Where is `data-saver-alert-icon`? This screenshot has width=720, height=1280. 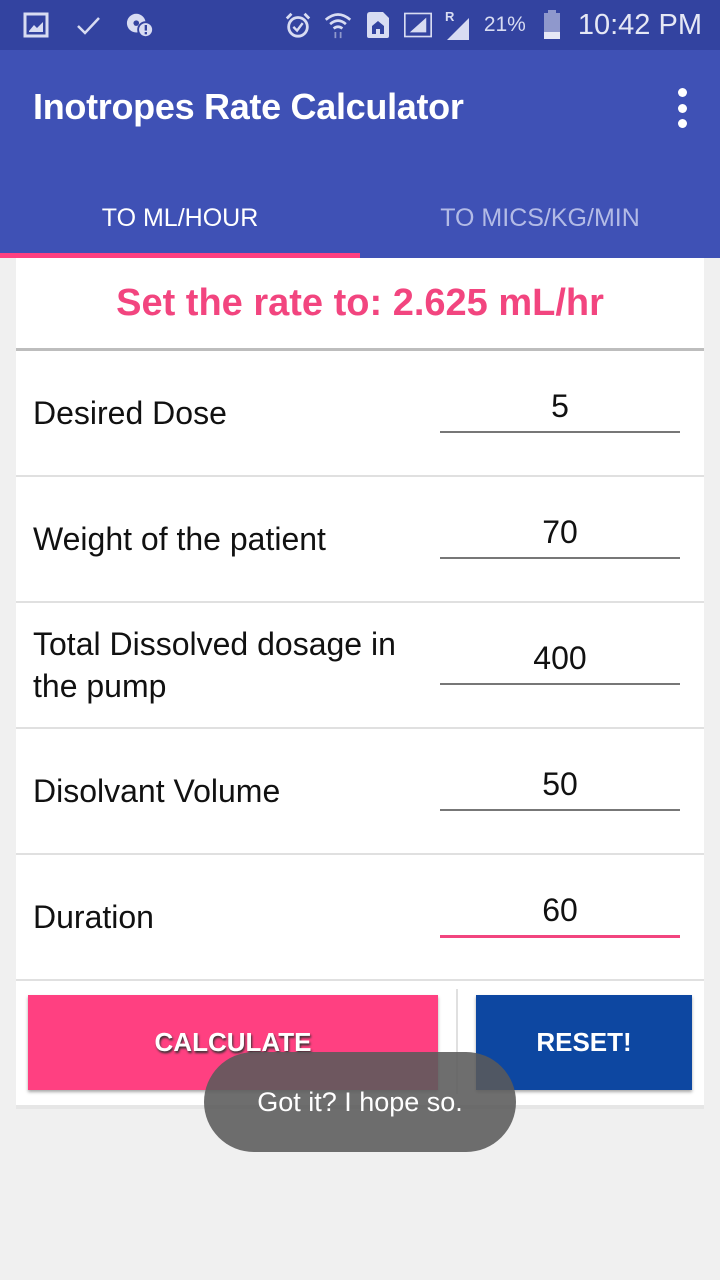
data-saver-alert-icon is located at coordinates (140, 25).